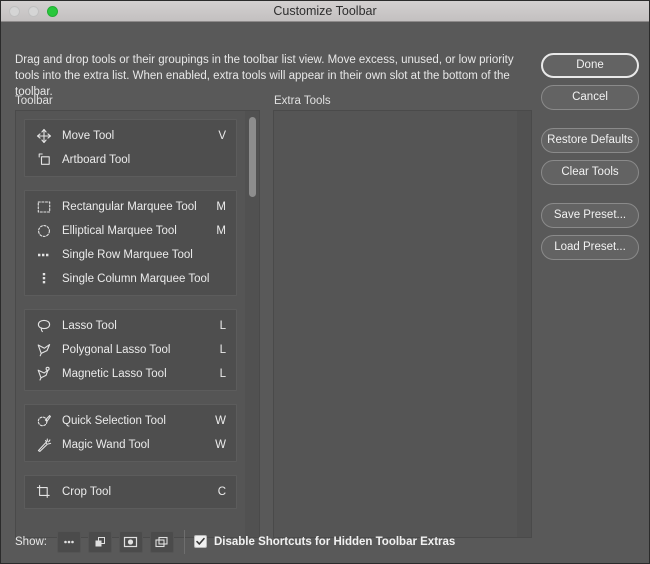  Describe the element at coordinates (44, 374) in the screenshot. I see `magnetic-lasso-tool-icon` at that location.